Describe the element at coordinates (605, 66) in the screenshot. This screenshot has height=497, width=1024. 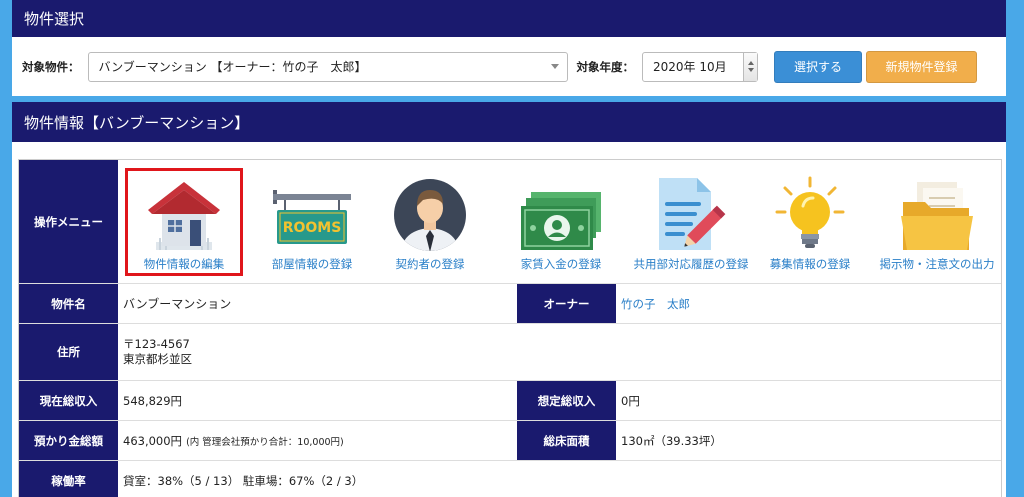
I see `year-label: 対象年度：` at that location.